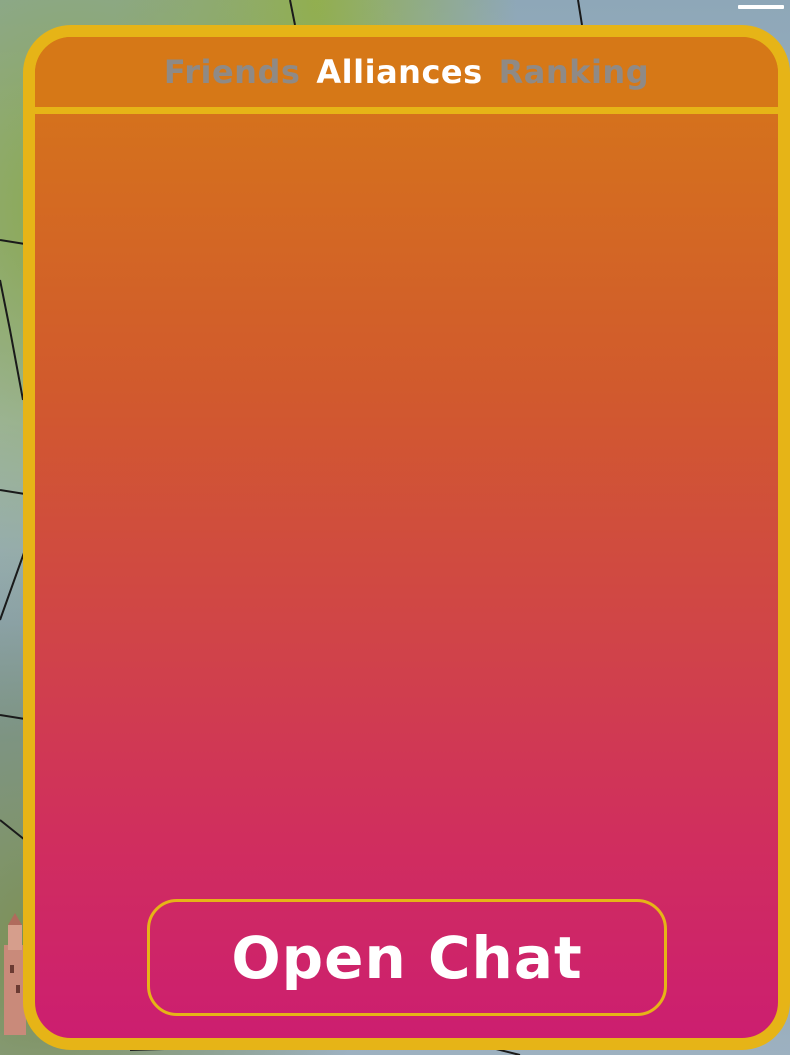 This screenshot has width=790, height=1055. I want to click on open-chat-button: Open Chat, so click(407, 957).